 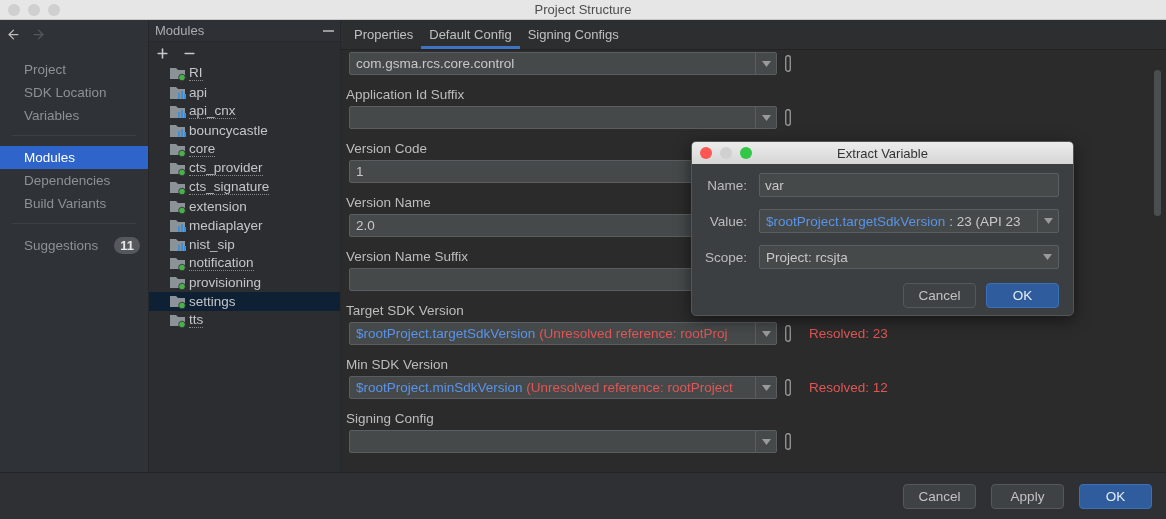 What do you see at coordinates (397, 365) in the screenshot?
I see `field-label: Min SDK Version` at bounding box center [397, 365].